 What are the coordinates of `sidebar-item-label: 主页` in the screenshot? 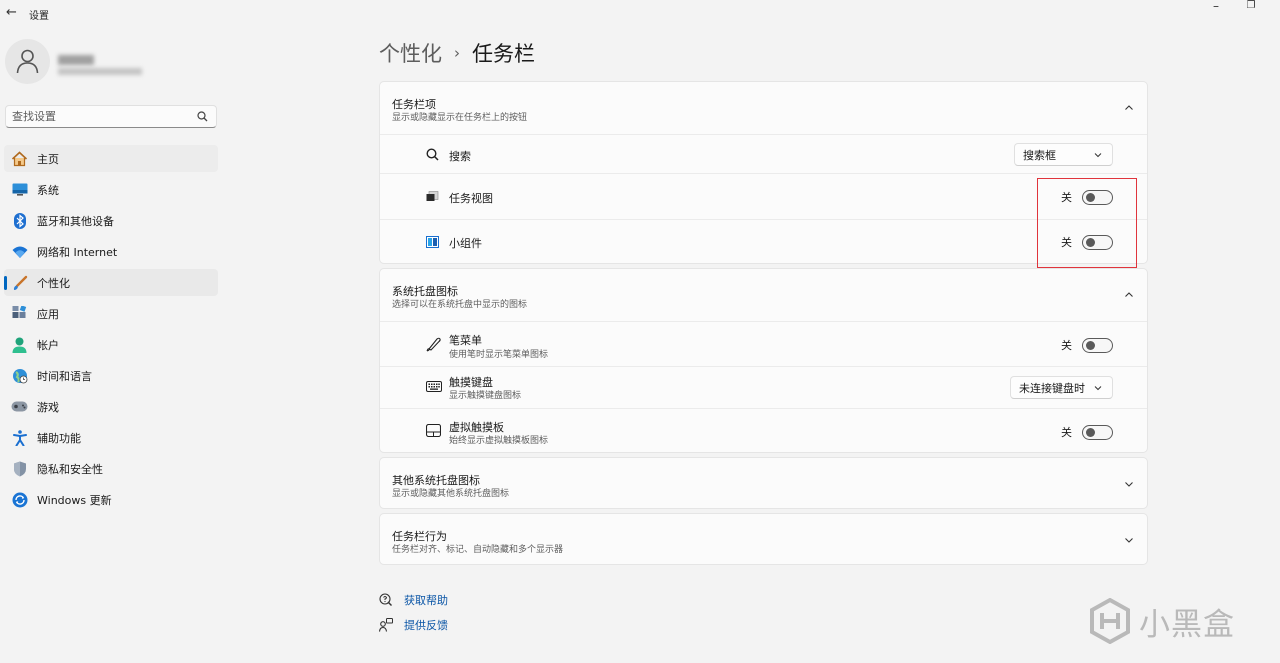 It's located at (48, 159).